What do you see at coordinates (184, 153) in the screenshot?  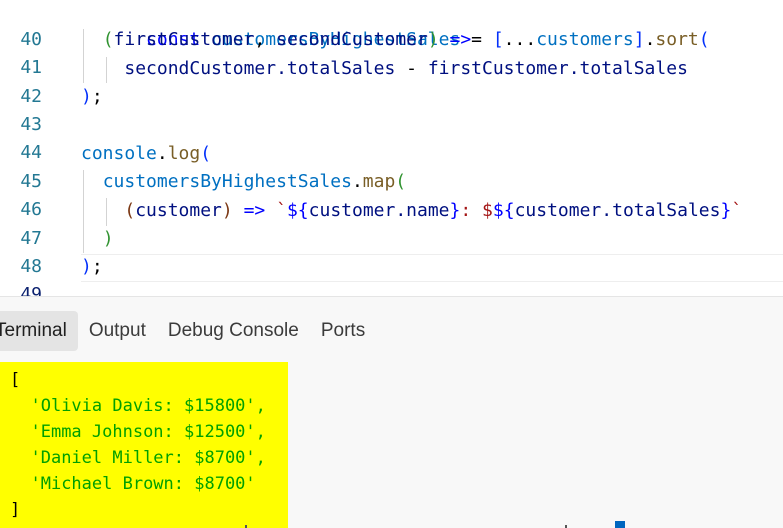 I see `function-token: log` at bounding box center [184, 153].